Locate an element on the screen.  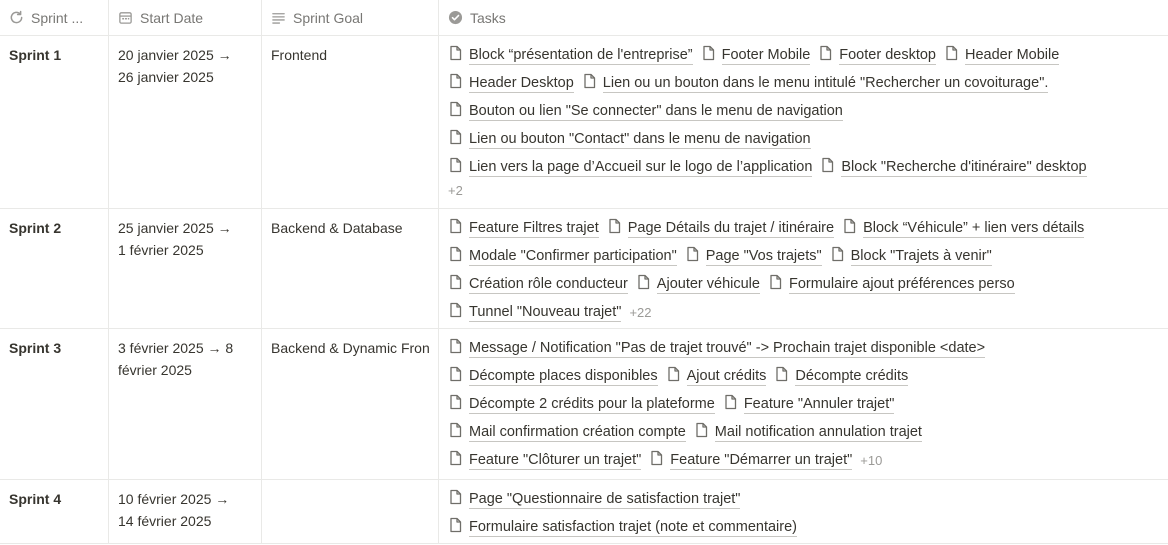
column-header-label: Sprint Goal is located at coordinates (328, 17).